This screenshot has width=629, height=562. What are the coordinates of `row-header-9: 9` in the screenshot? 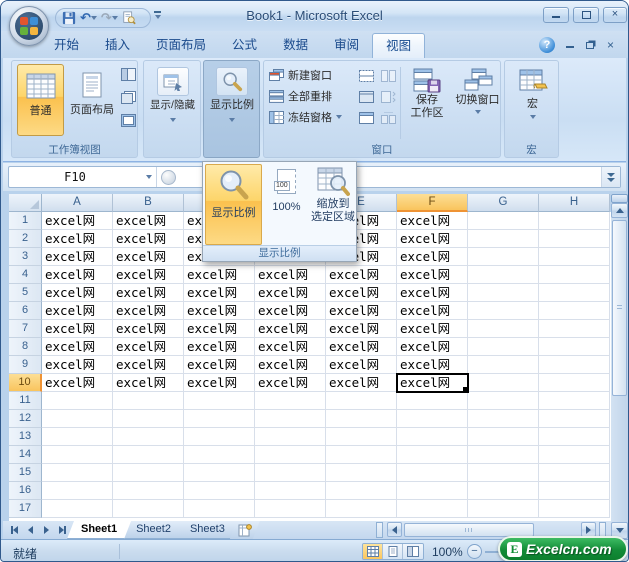 It's located at (25, 365).